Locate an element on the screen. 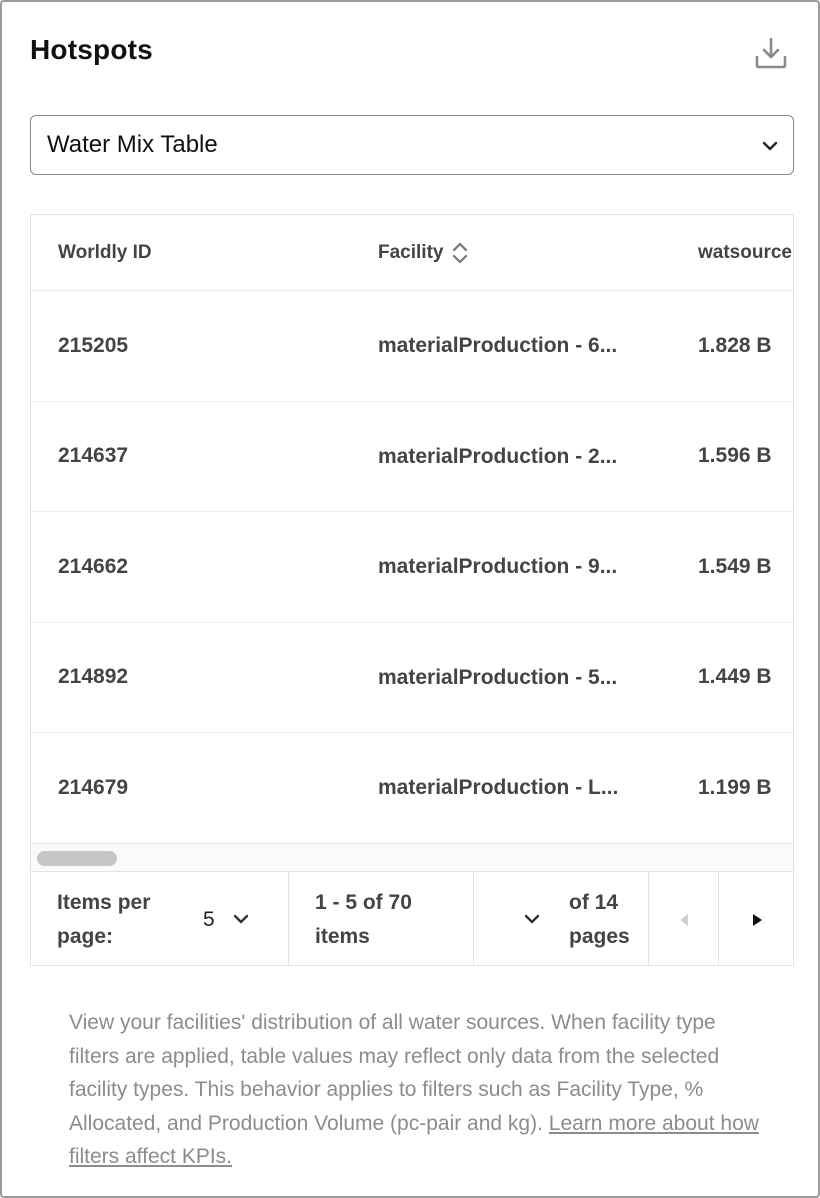  table-row: 214892 materialProduction - 5... 1.449 B is located at coordinates (412, 678).